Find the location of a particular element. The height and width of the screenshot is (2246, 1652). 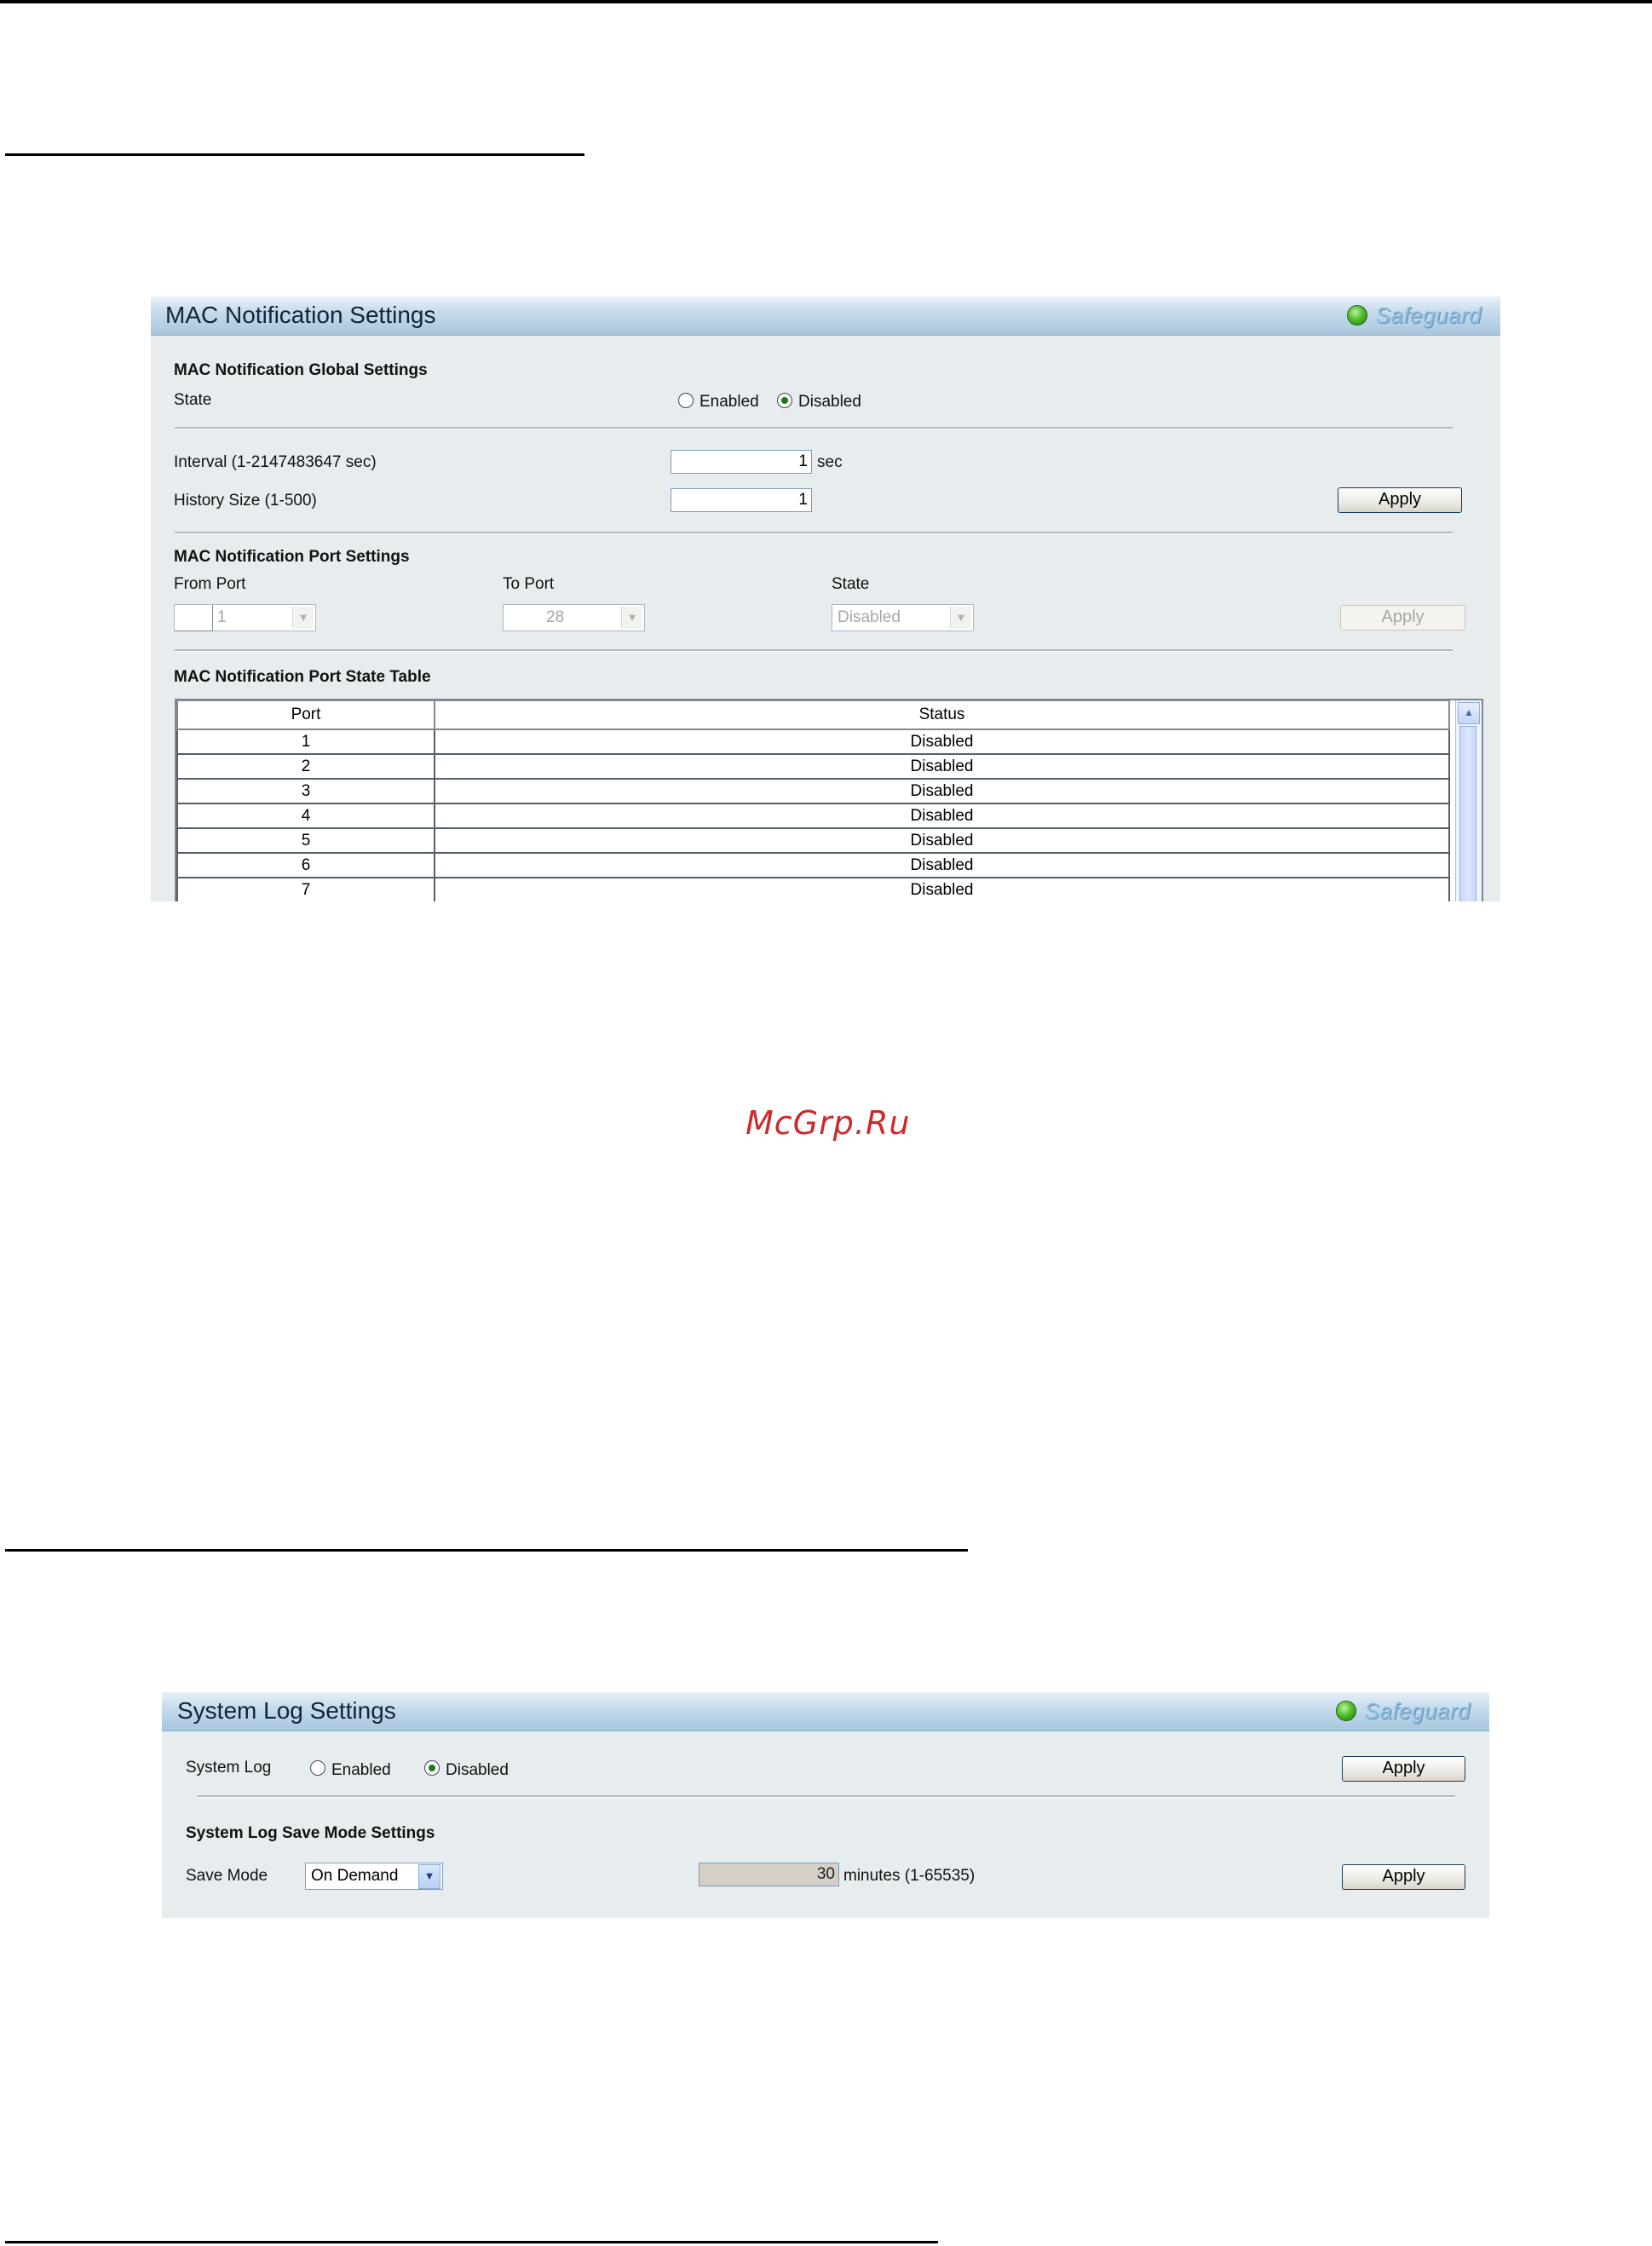

table-row: 2 Disabled is located at coordinates (813, 767).